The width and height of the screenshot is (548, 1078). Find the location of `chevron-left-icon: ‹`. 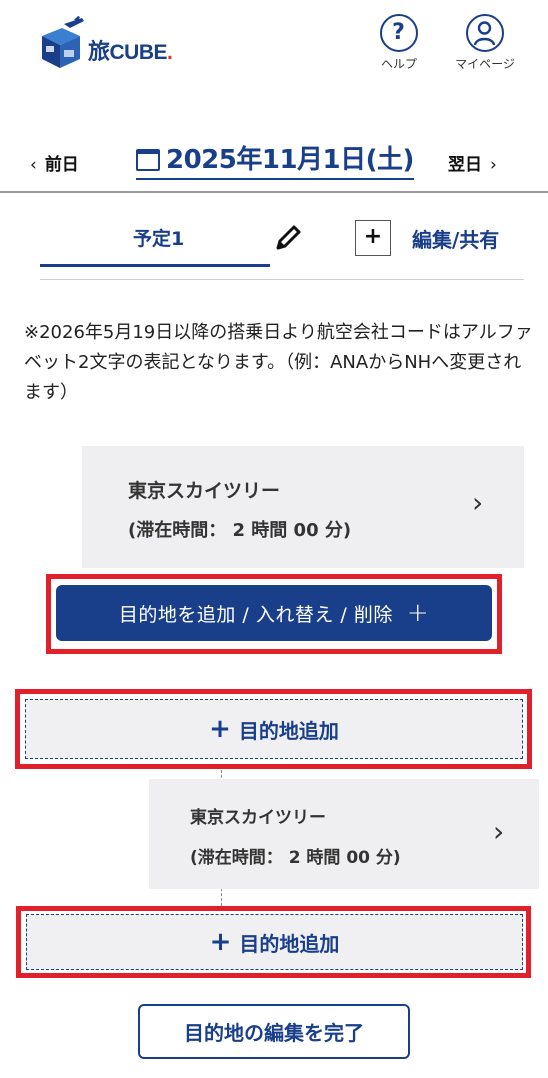

chevron-left-icon: ‹ is located at coordinates (33, 165).